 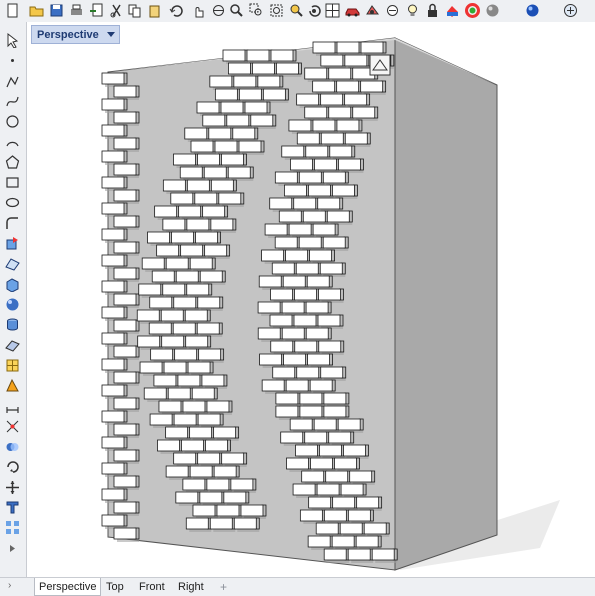 What do you see at coordinates (56, 10) in the screenshot?
I see `save-icon` at bounding box center [56, 10].